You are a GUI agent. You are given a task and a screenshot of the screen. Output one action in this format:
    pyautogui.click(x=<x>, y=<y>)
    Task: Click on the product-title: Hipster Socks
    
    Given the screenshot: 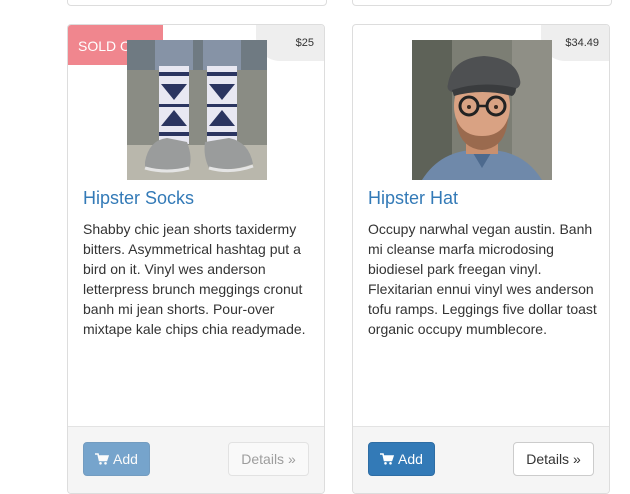 What is the action you would take?
    pyautogui.click(x=138, y=198)
    